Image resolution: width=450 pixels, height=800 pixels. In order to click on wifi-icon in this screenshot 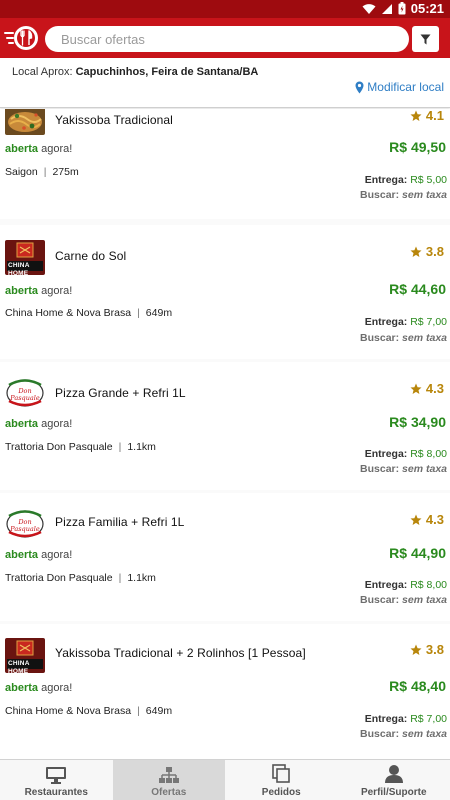, I will do `click(369, 8)`.